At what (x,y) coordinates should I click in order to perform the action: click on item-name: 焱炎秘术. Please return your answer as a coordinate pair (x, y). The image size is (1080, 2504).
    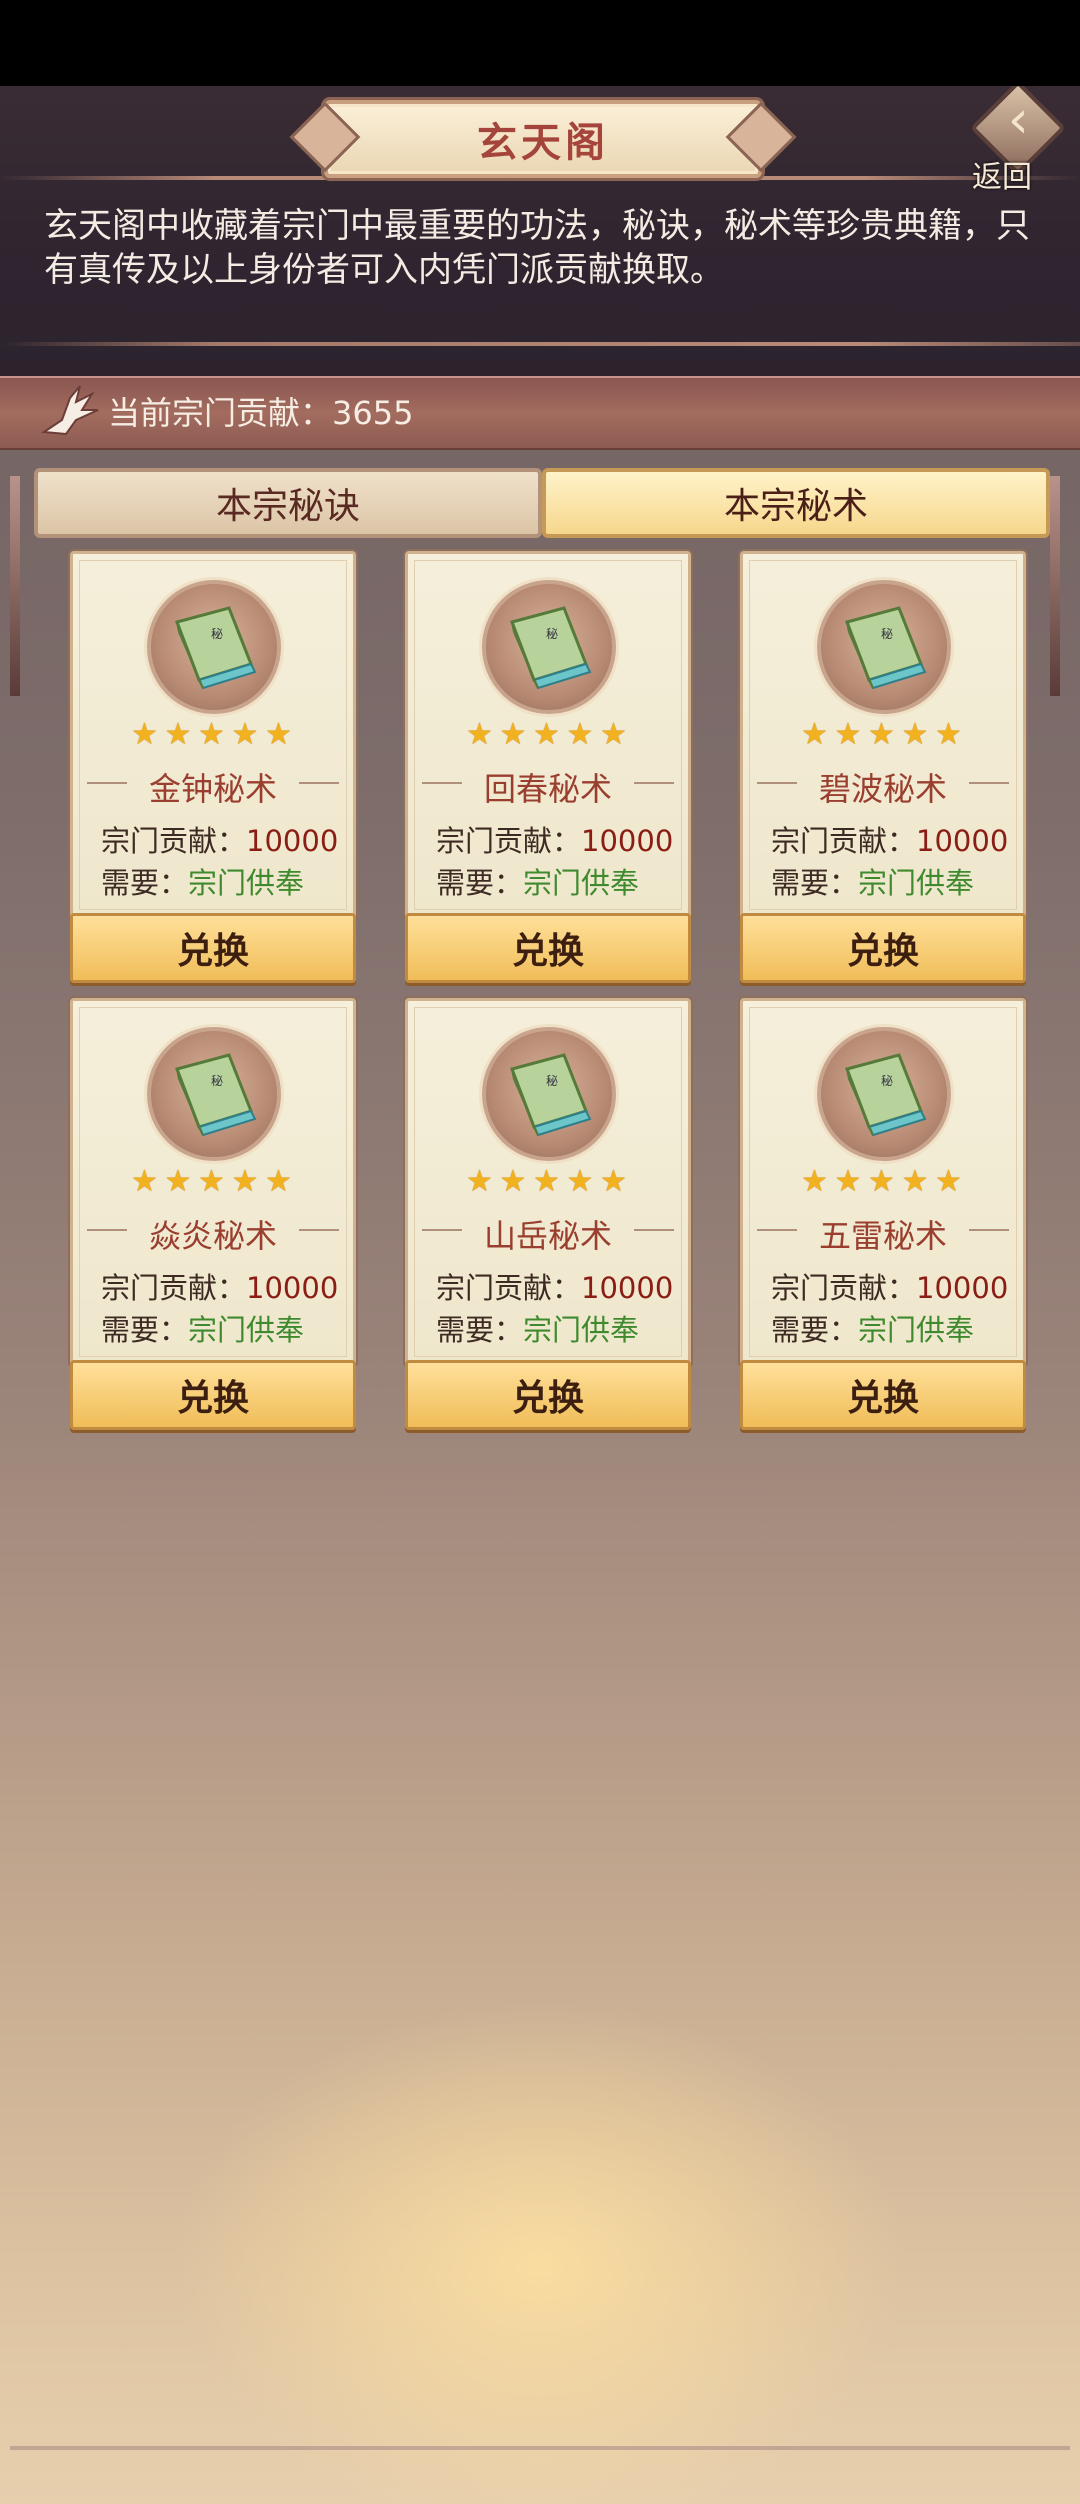
    Looking at the image, I should click on (212, 1236).